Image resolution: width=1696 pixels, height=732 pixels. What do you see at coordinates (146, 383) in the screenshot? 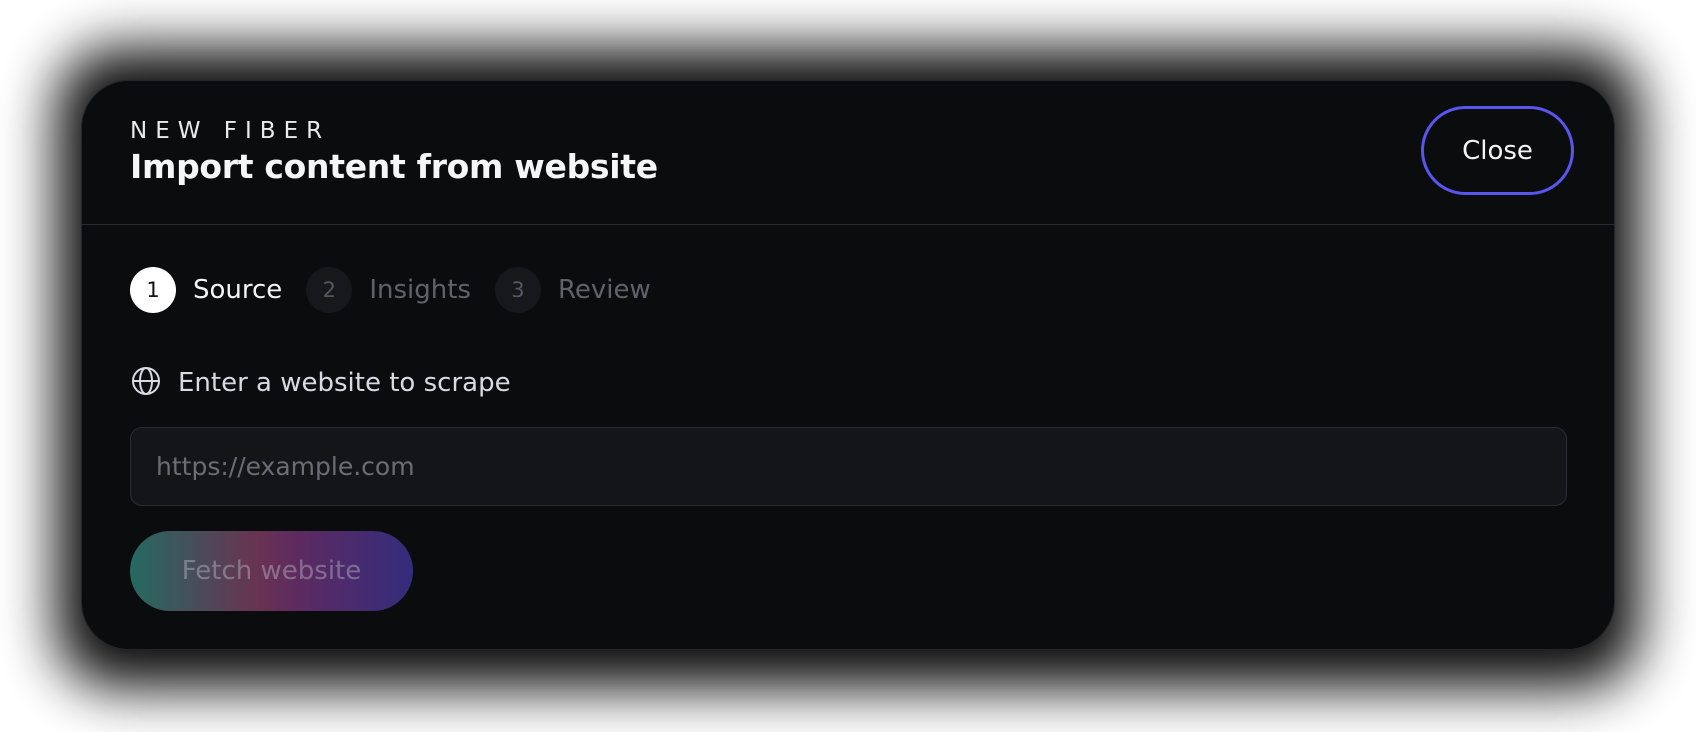
I see `globe-icon` at bounding box center [146, 383].